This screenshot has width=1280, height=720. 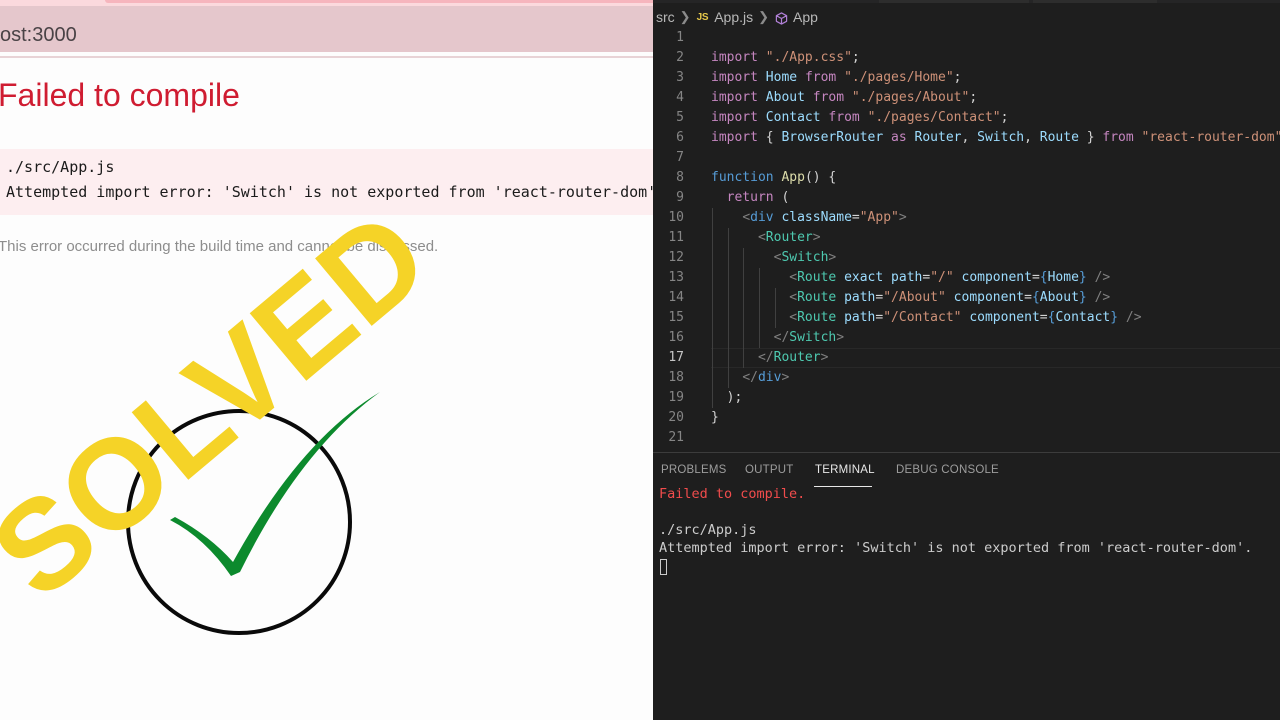 I want to click on code-token: from, so click(x=828, y=97).